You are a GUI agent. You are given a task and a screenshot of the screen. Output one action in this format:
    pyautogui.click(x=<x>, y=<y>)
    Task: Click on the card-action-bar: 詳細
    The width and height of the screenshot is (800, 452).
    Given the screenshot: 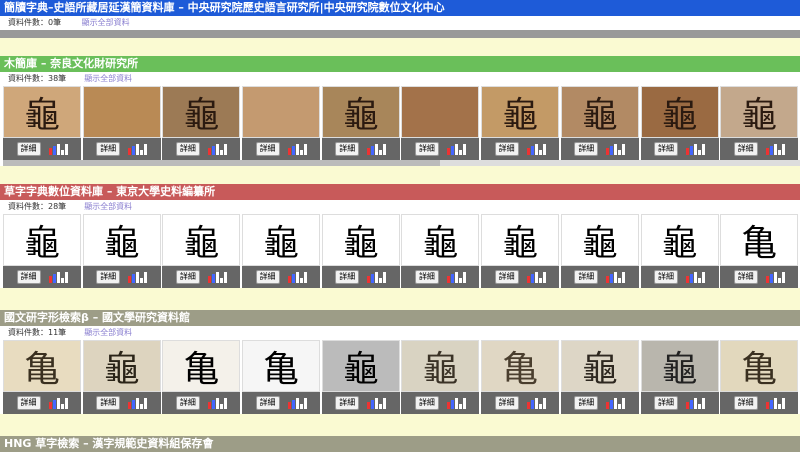 What is the action you would take?
    pyautogui.click(x=759, y=403)
    